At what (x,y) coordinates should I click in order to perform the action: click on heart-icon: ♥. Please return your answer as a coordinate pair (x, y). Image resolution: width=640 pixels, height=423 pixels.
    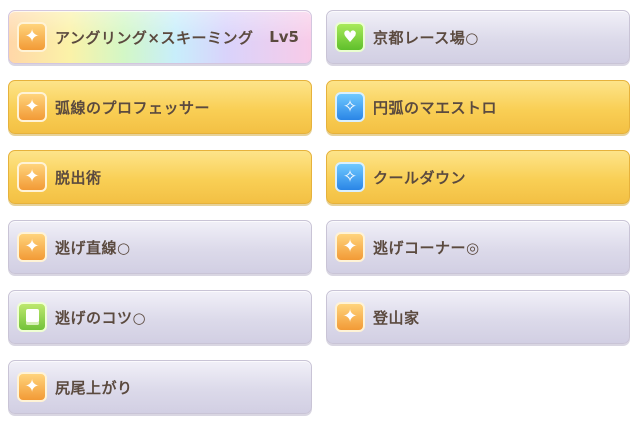
    Looking at the image, I should click on (350, 37).